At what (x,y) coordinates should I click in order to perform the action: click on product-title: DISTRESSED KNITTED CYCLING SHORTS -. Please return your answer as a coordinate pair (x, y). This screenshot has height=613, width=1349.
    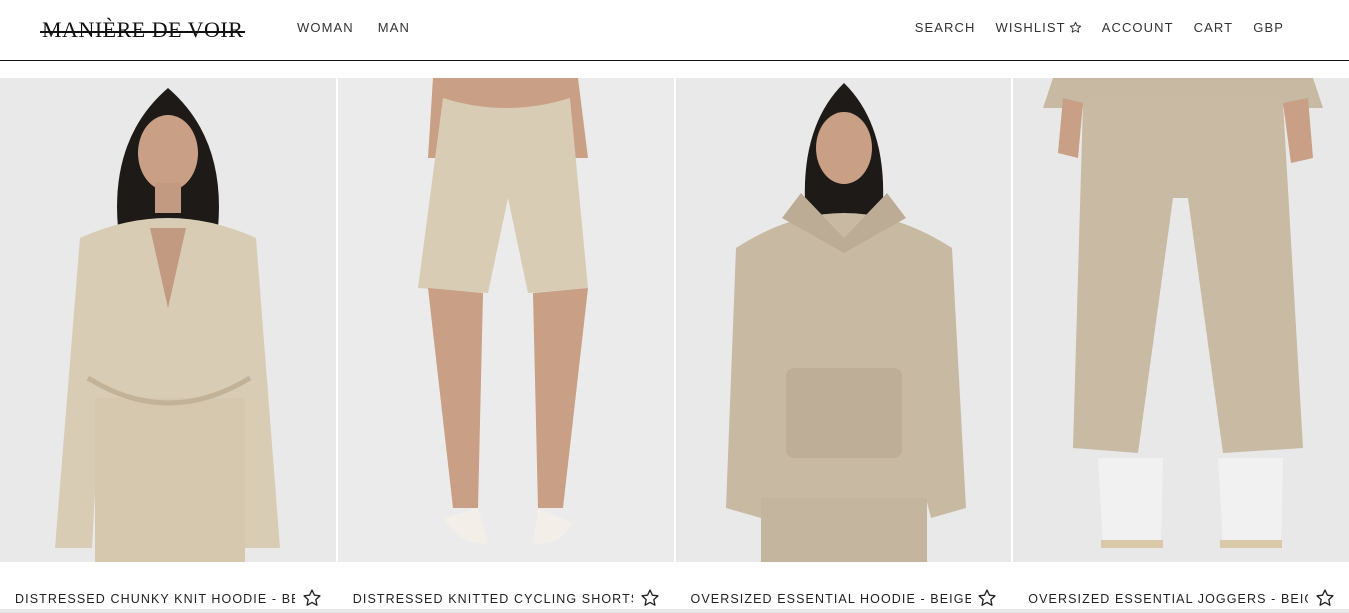
    Looking at the image, I should click on (493, 599).